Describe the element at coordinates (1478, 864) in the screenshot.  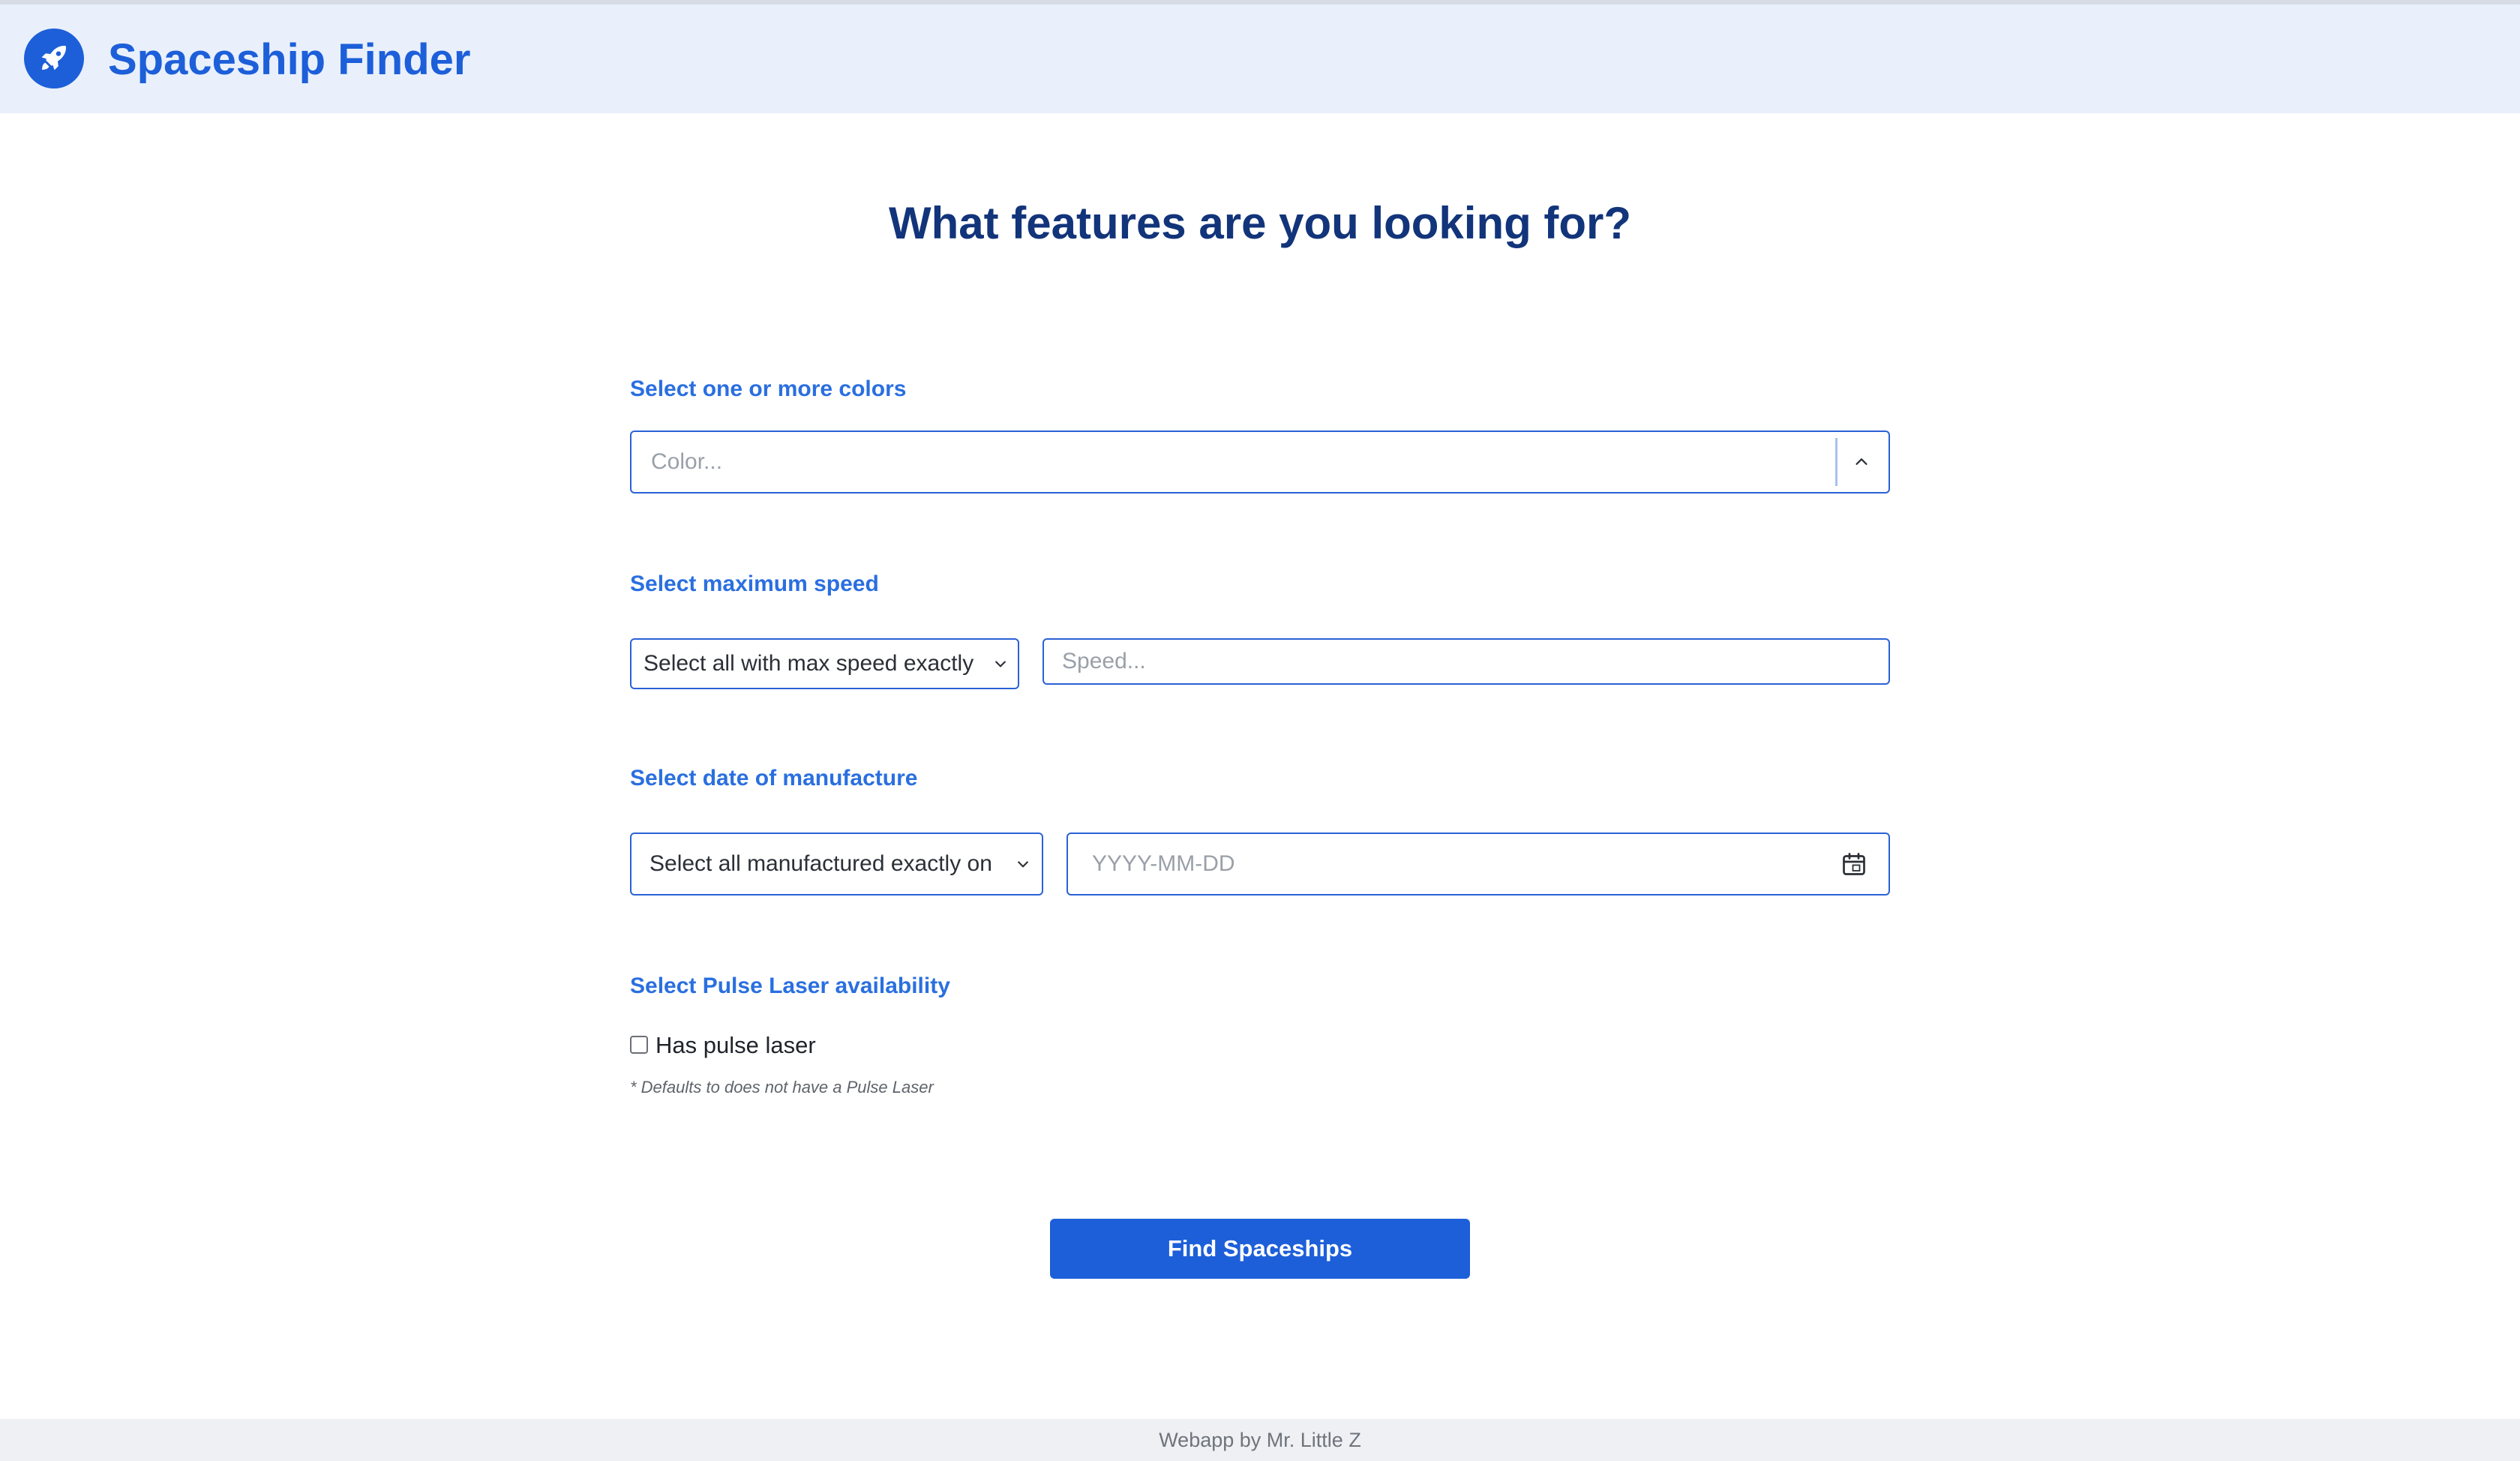
I see `date-input: YYYY-MM-DD` at that location.